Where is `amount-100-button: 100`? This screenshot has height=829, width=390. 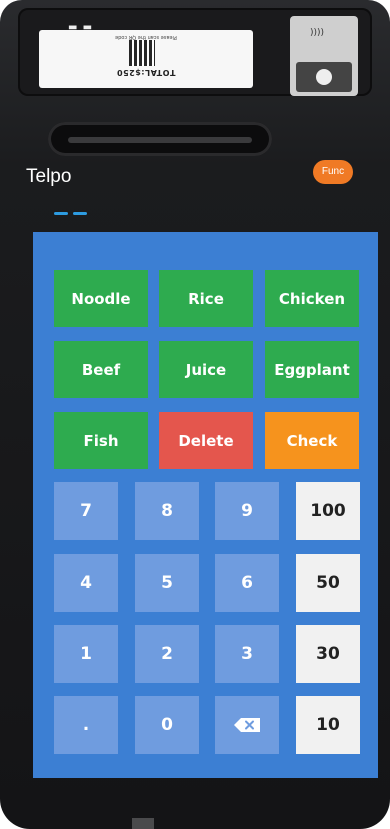
amount-100-button: 100 is located at coordinates (328, 511).